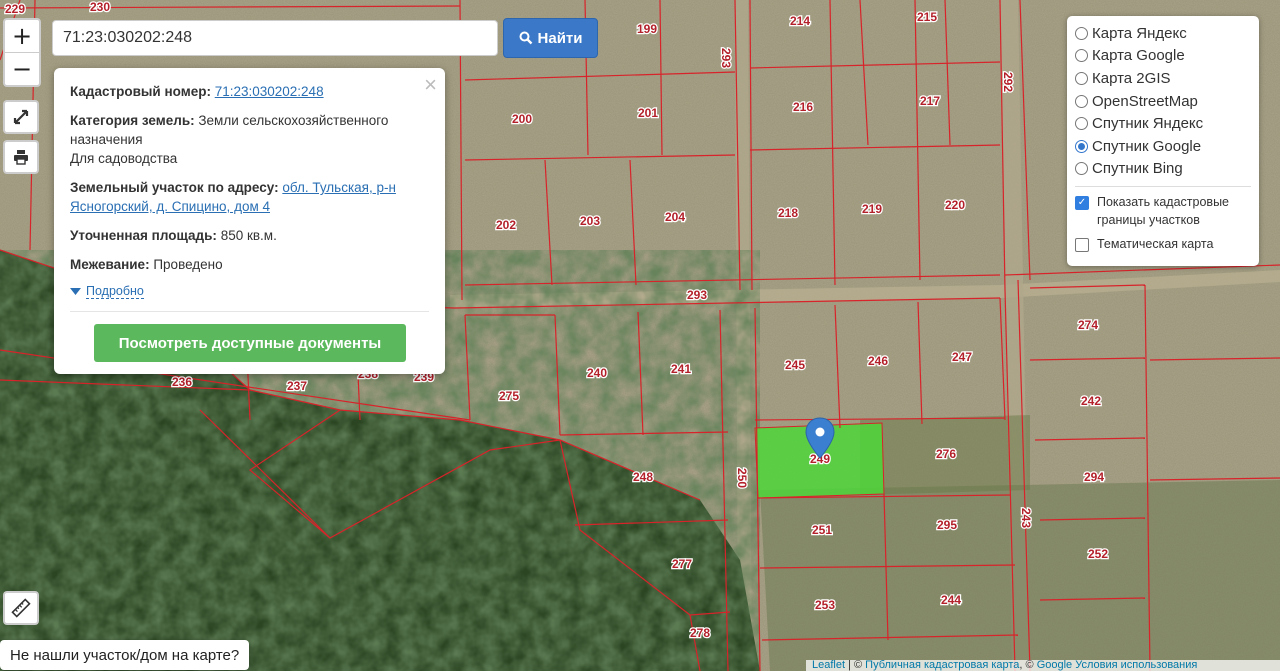 Image resolution: width=1280 pixels, height=671 pixels. Describe the element at coordinates (947, 525) in the screenshot. I see `parcel-number-label: 295` at that location.